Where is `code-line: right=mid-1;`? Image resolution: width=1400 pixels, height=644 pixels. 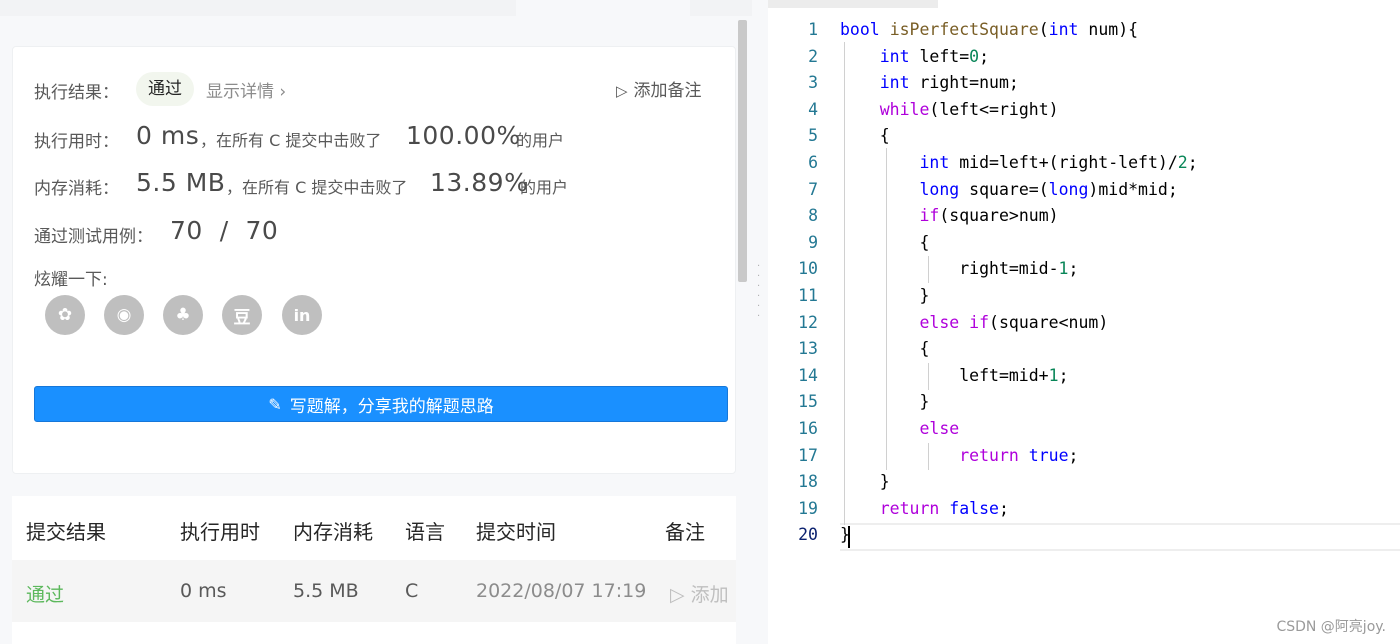
code-line: right=mid-1; is located at coordinates (959, 269).